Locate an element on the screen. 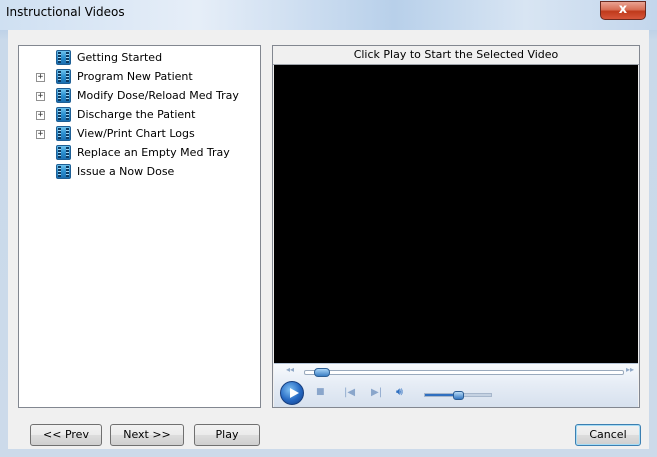 The height and width of the screenshot is (457, 657). tree-item-program-new-patient: + Program New Patient is located at coordinates (139, 77).